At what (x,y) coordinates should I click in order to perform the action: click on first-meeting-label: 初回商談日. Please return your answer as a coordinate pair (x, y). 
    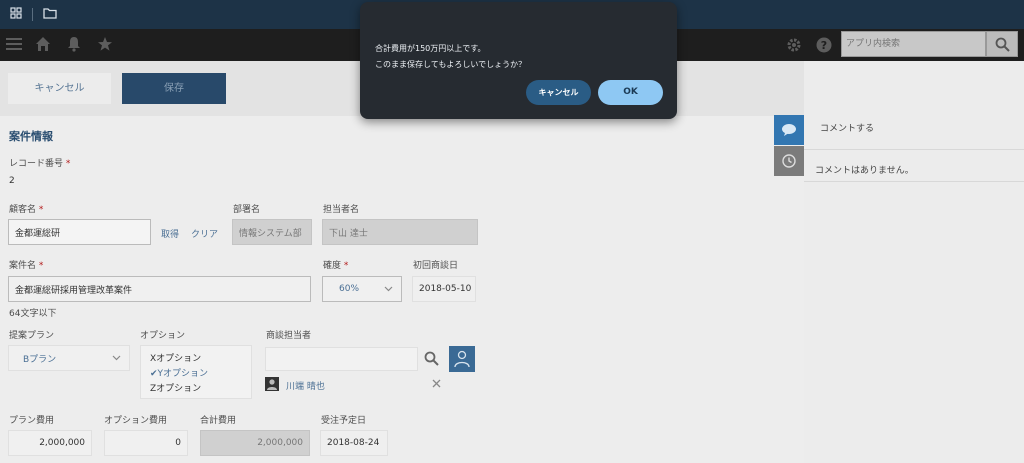
    Looking at the image, I should click on (436, 266).